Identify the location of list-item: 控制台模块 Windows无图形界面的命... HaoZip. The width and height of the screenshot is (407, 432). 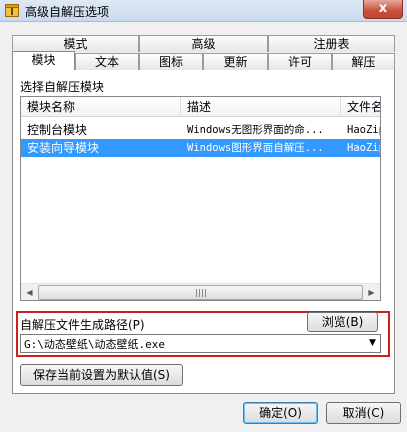
(200, 130).